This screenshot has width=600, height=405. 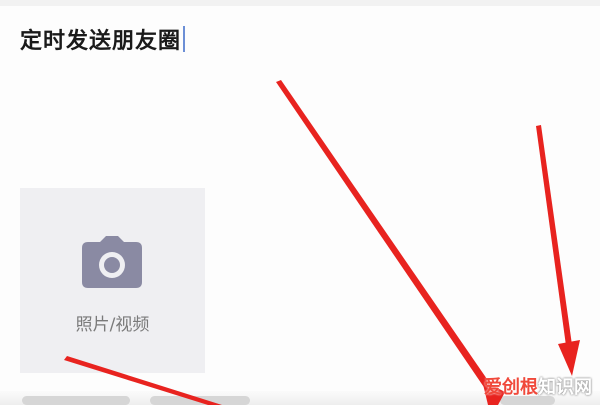 I want to click on red-arrow-right, so click(x=558, y=250).